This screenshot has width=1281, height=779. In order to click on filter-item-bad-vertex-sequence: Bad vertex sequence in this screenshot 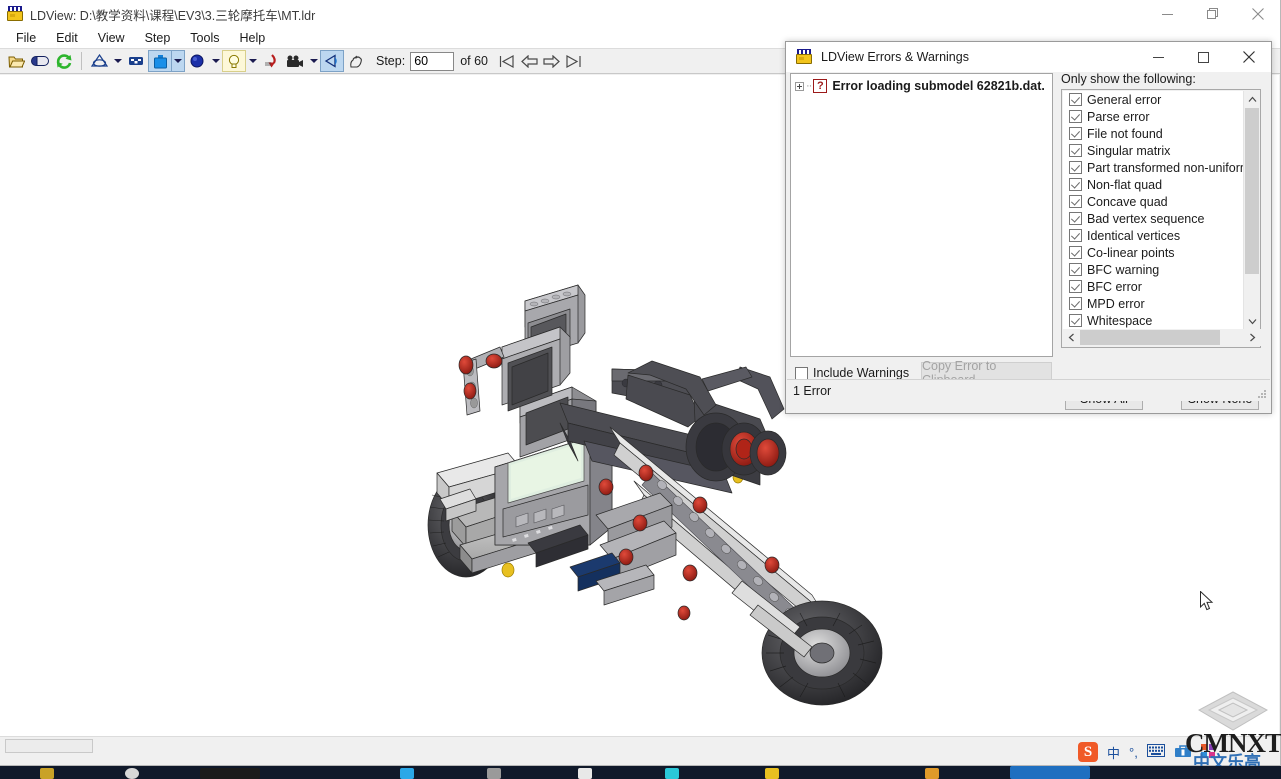, I will do `click(1154, 218)`.